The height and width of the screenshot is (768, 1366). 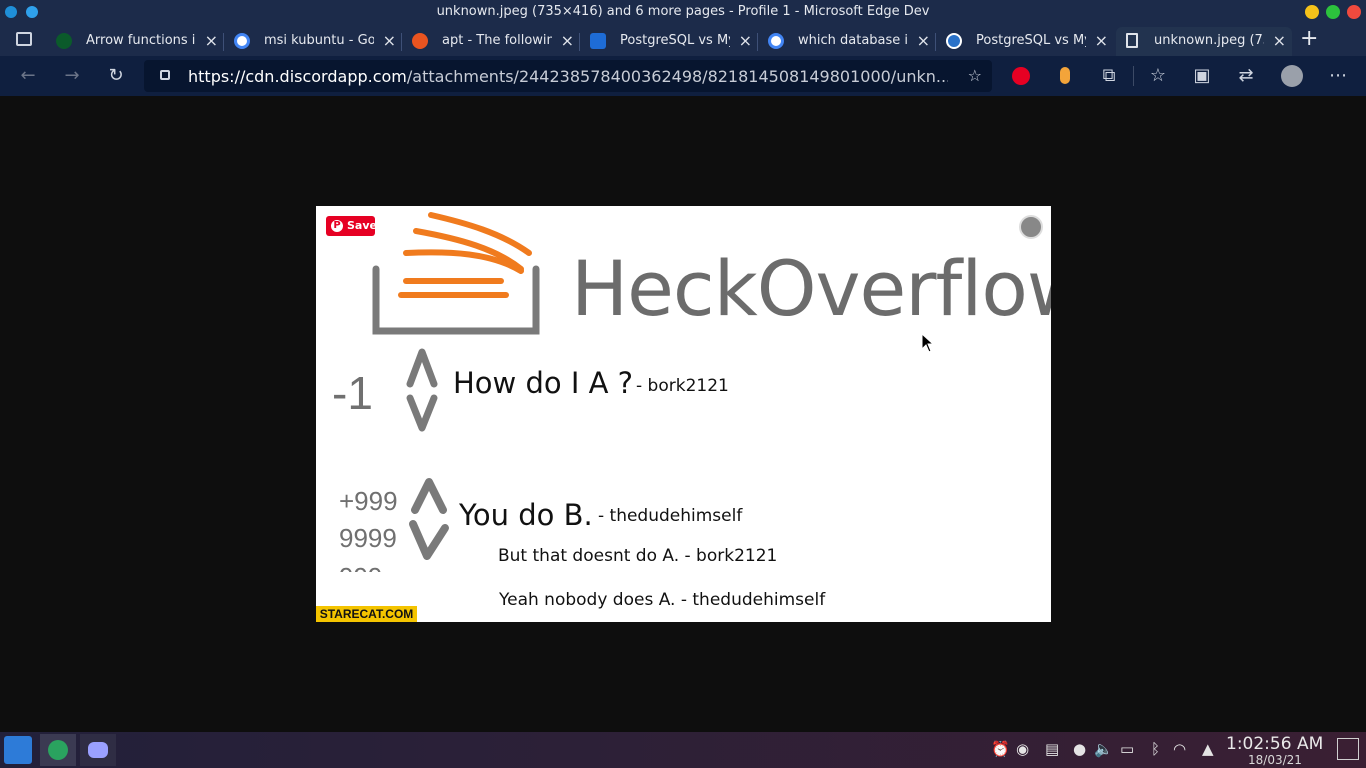 What do you see at coordinates (1354, 12) in the screenshot?
I see `close-button` at bounding box center [1354, 12].